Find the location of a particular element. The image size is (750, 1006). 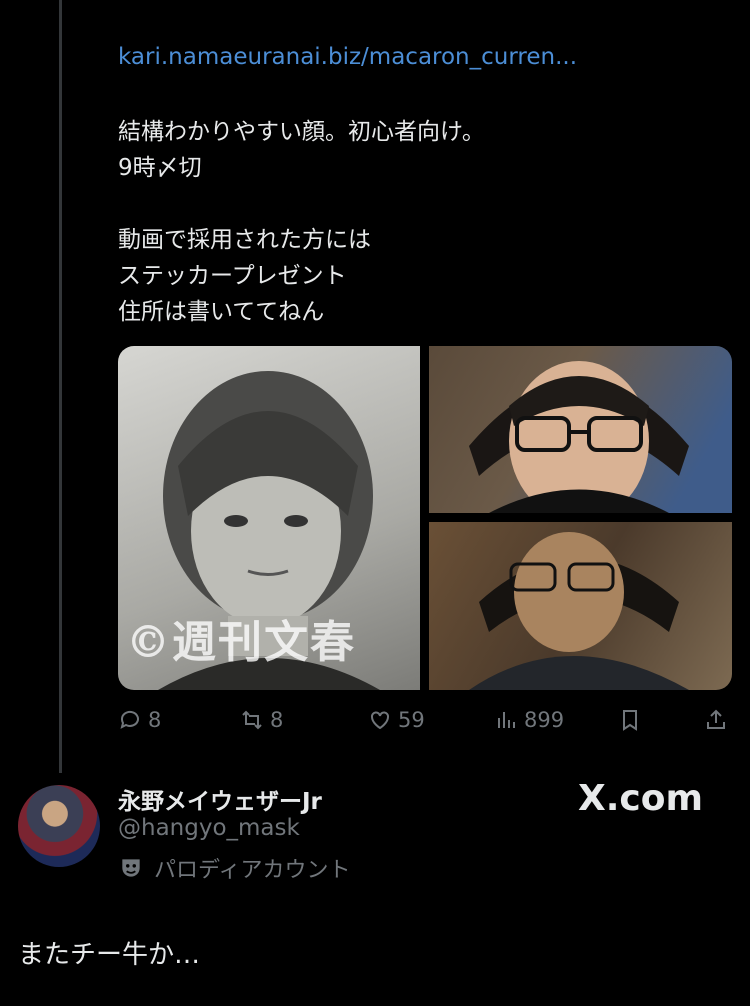

bookmark-action is located at coordinates (630, 720).